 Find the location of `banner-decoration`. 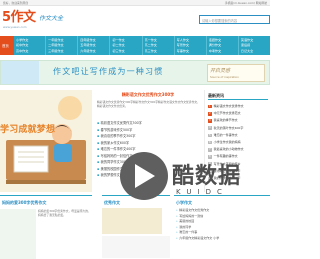

banner-decoration is located at coordinates (20, 72).